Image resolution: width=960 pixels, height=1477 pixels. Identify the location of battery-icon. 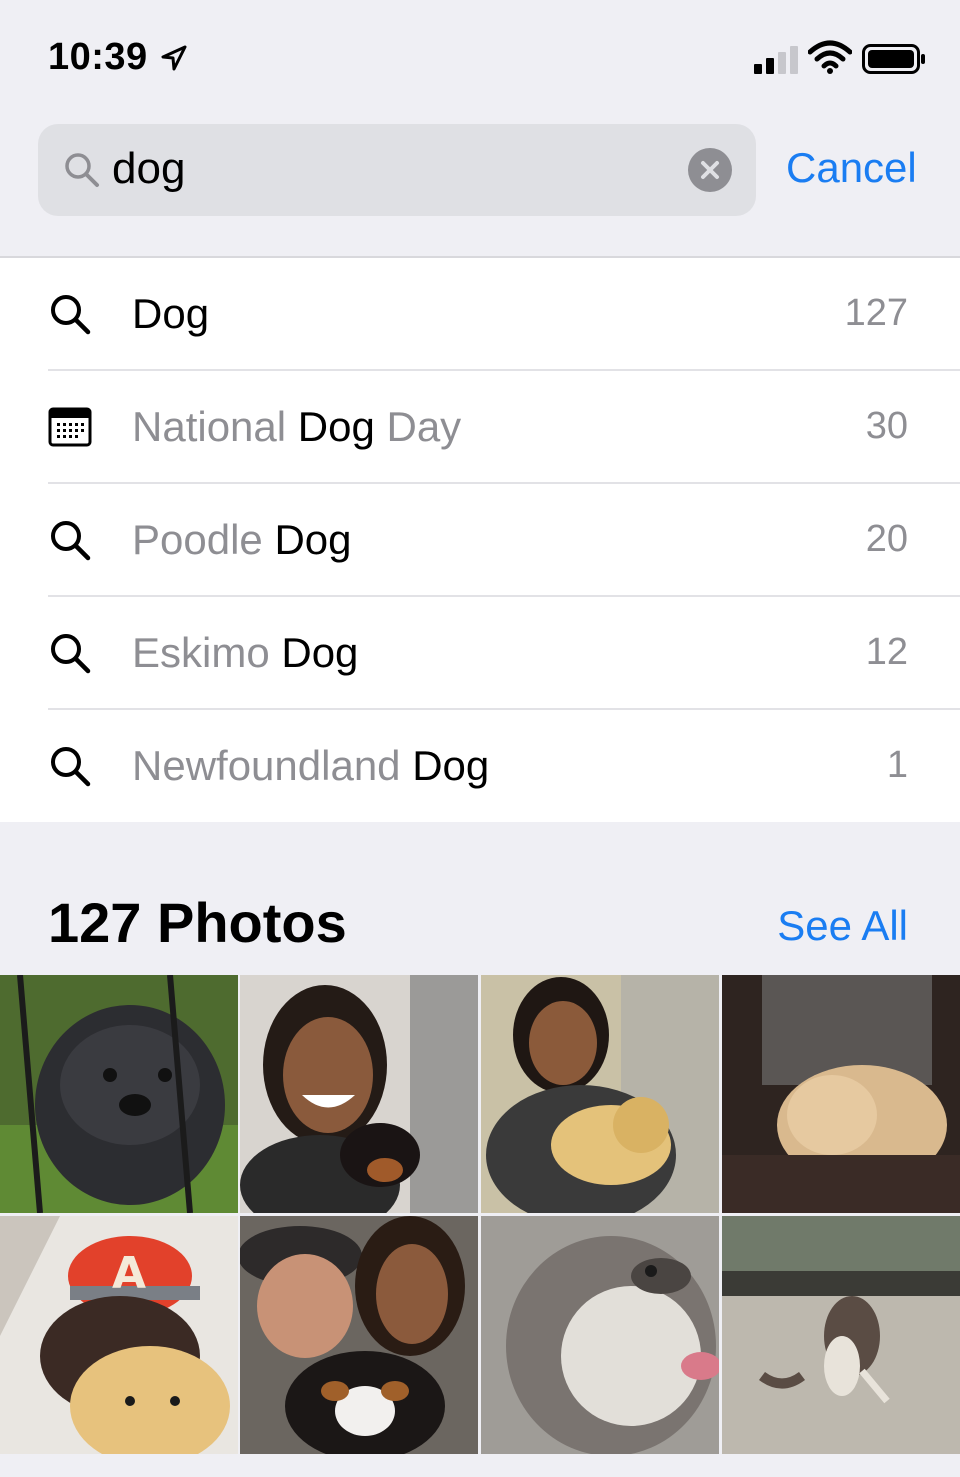
(893, 59).